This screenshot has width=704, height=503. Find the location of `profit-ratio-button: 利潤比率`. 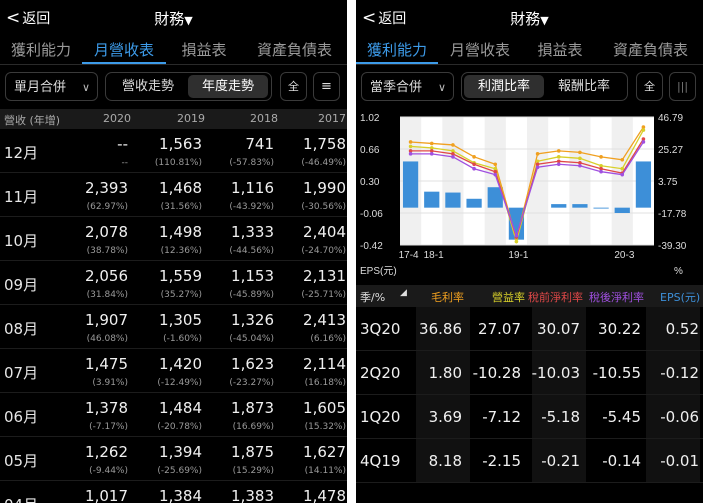

profit-ratio-button: 利潤比率 is located at coordinates (504, 86).